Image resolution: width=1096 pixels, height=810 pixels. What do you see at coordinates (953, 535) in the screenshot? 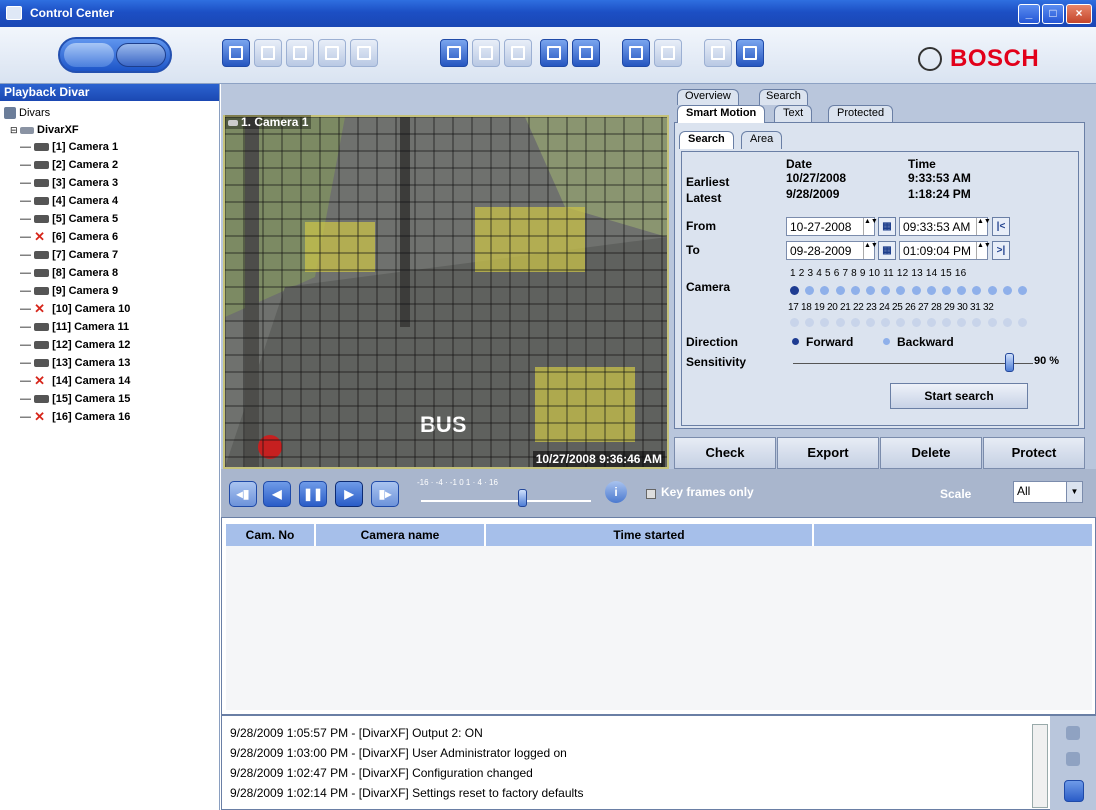
I see `col-extra` at bounding box center [953, 535].